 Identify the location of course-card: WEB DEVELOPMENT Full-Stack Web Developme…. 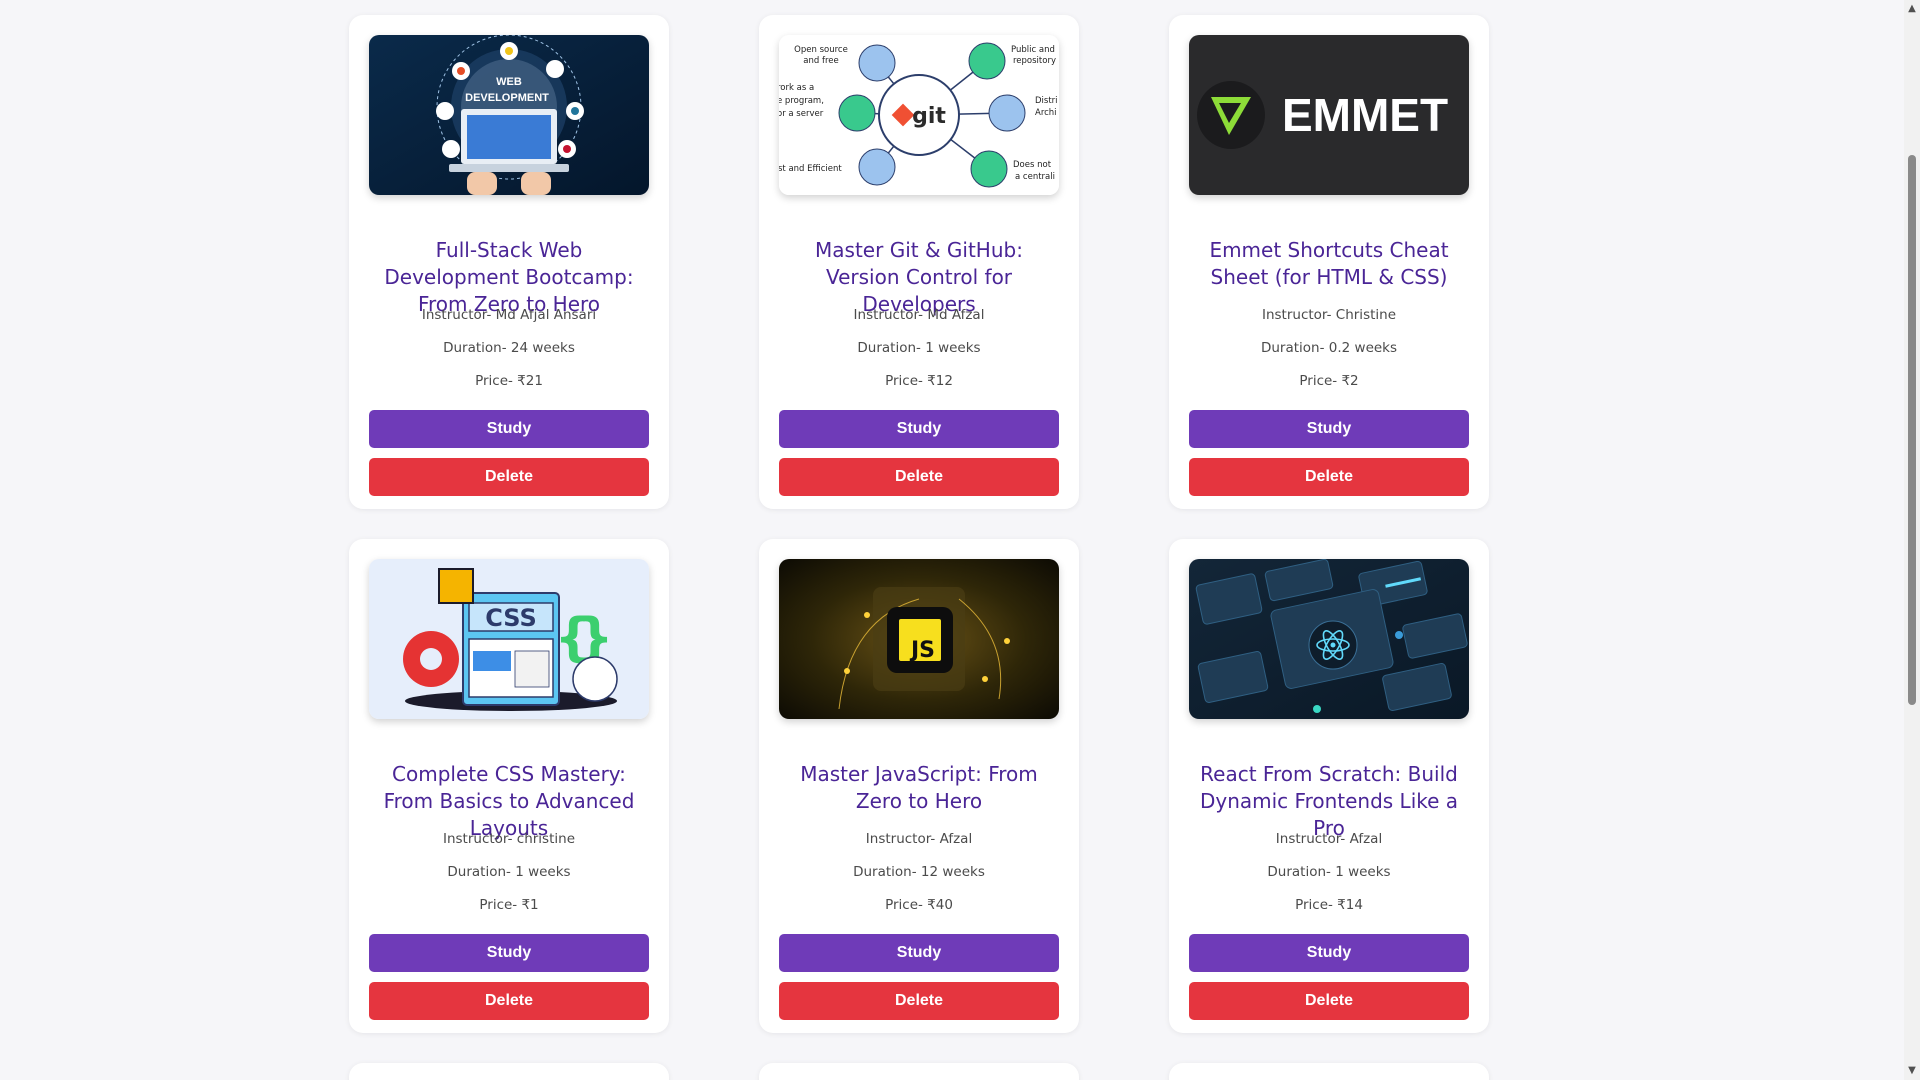
(509, 262).